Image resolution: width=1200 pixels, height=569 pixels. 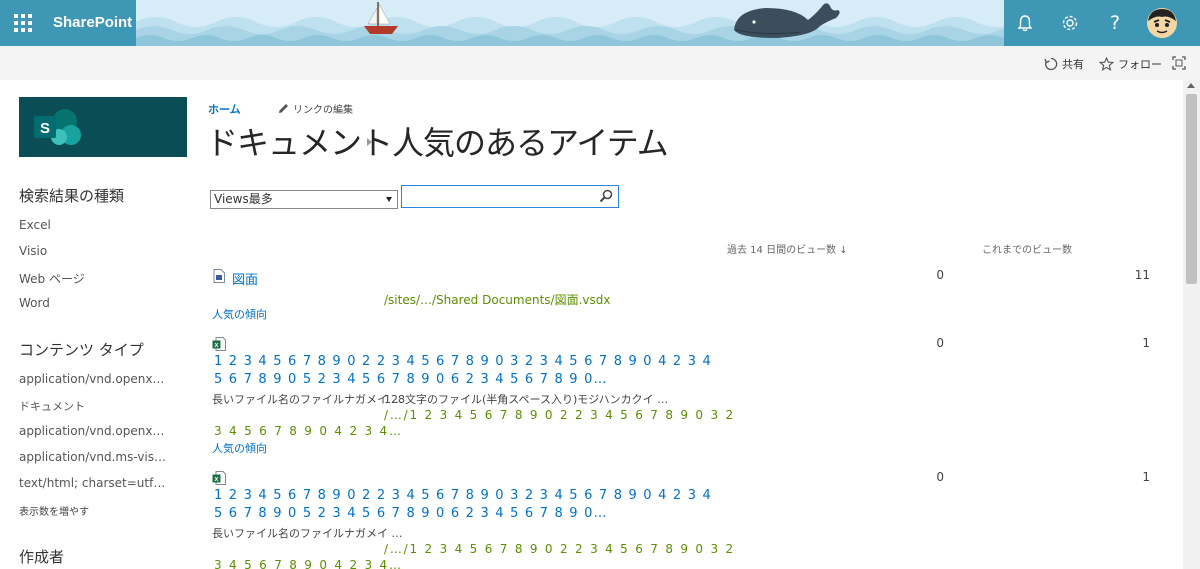 I want to click on refiner-title-result-type: 検索結果の種類, so click(x=72, y=196).